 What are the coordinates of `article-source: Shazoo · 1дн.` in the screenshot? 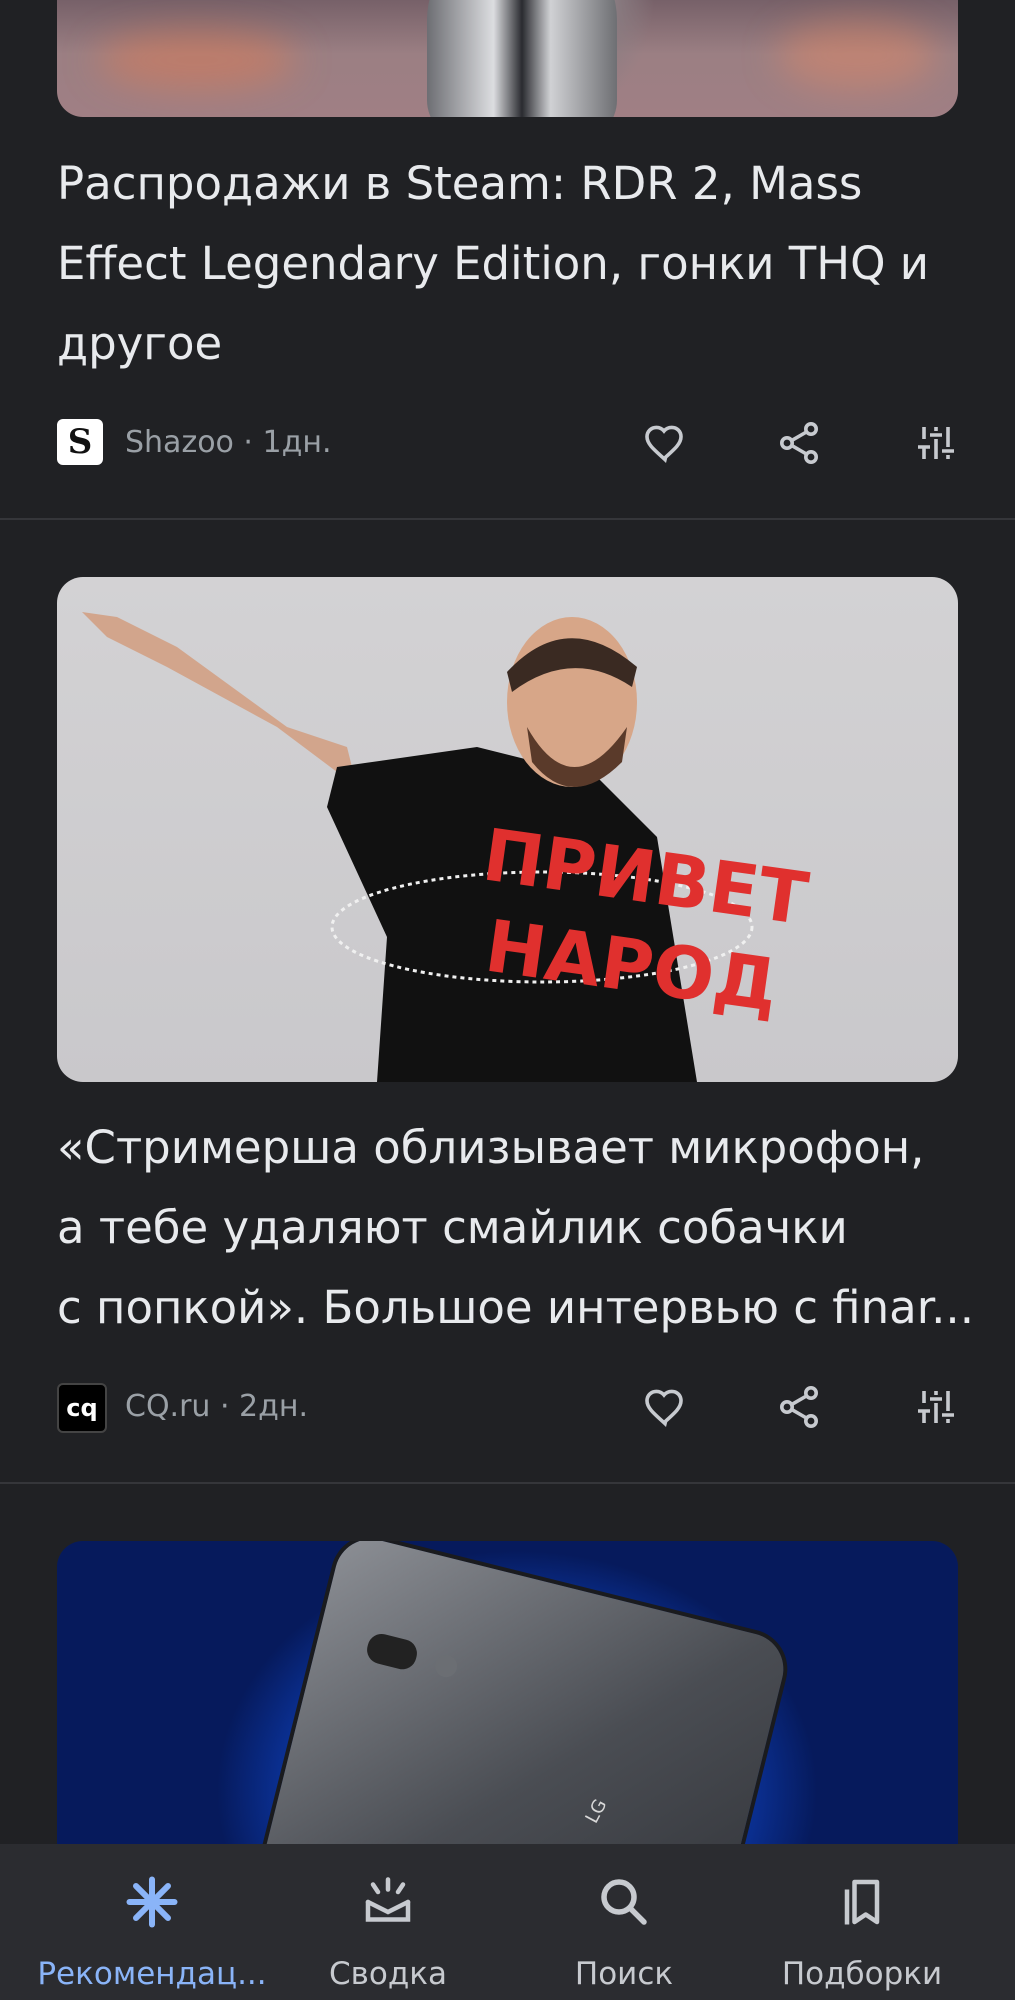 It's located at (228, 442).